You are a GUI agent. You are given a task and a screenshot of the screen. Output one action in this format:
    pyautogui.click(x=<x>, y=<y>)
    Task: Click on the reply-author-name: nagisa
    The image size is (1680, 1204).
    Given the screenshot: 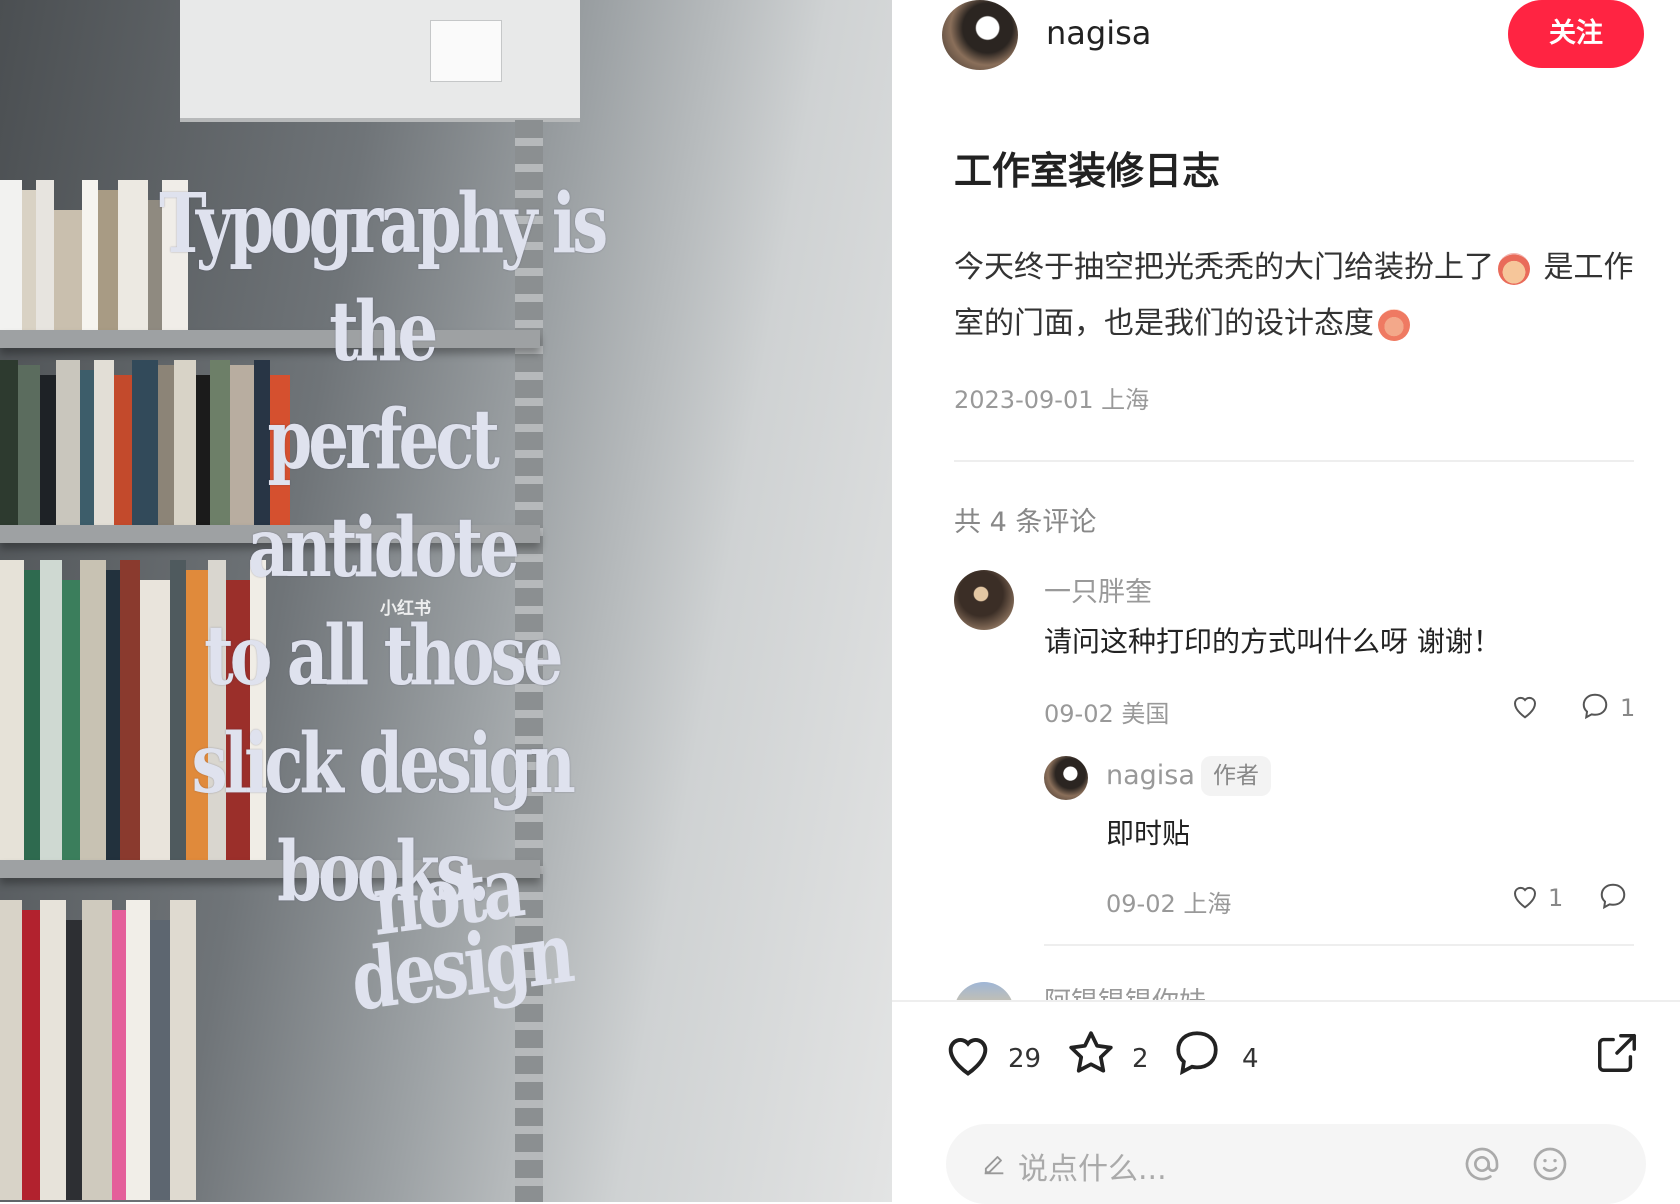 What is the action you would take?
    pyautogui.click(x=1150, y=775)
    